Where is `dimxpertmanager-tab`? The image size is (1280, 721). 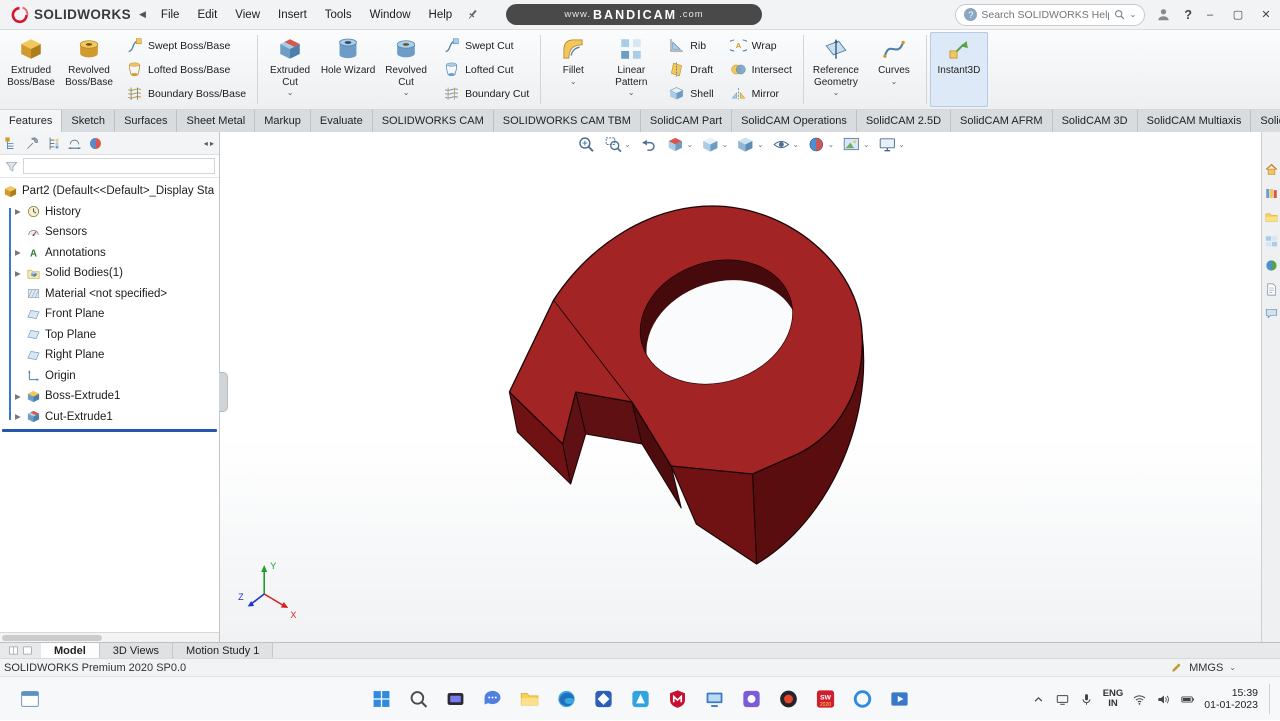 dimxpertmanager-tab is located at coordinates (74, 143).